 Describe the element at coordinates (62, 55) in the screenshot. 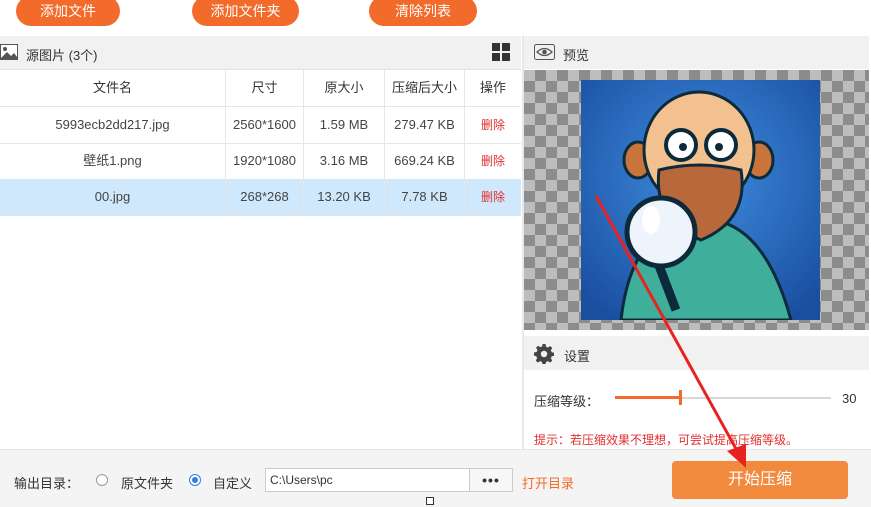

I see `source-panel-title: 源图片 (3个)` at that location.